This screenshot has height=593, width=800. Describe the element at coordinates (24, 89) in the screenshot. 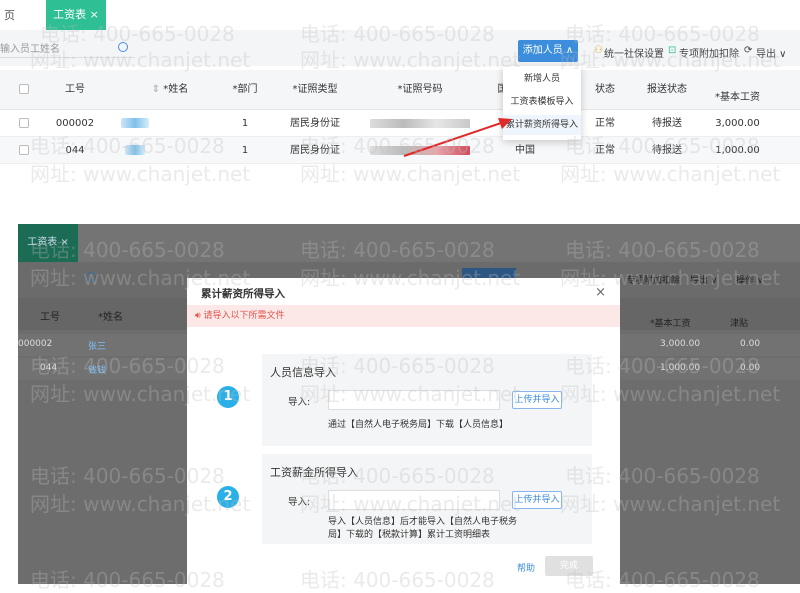

I see `select-all-checkbox` at that location.